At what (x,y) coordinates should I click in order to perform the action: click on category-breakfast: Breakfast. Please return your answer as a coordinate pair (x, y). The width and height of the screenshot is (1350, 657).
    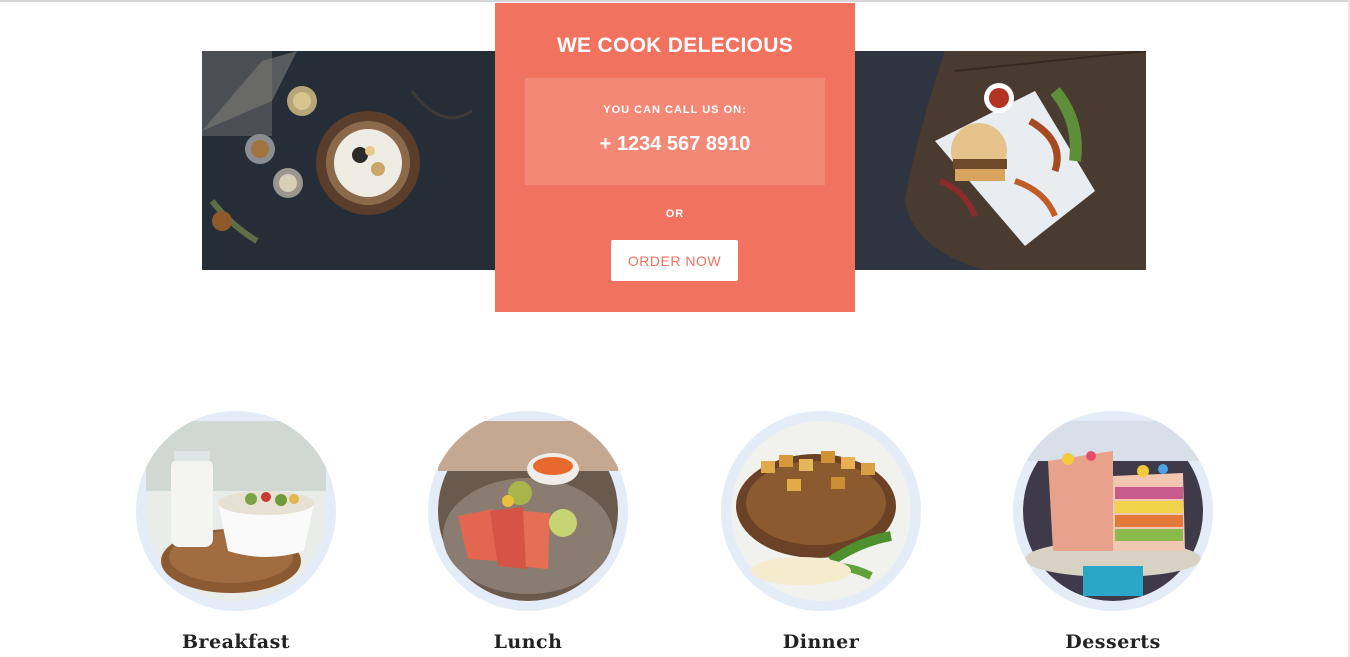
    Looking at the image, I should click on (236, 534).